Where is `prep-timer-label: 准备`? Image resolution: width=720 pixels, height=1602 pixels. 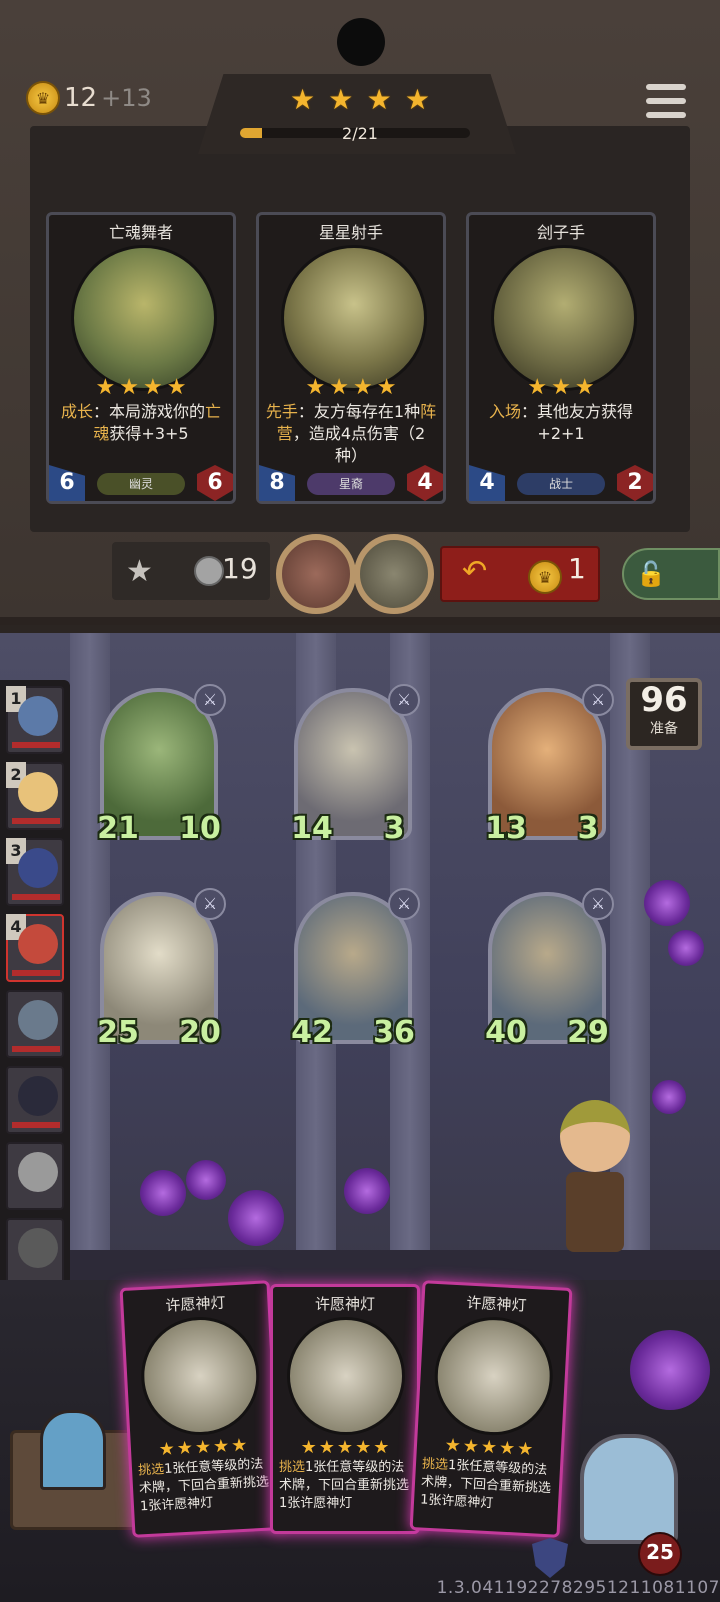 prep-timer-label: 准备 is located at coordinates (664, 729).